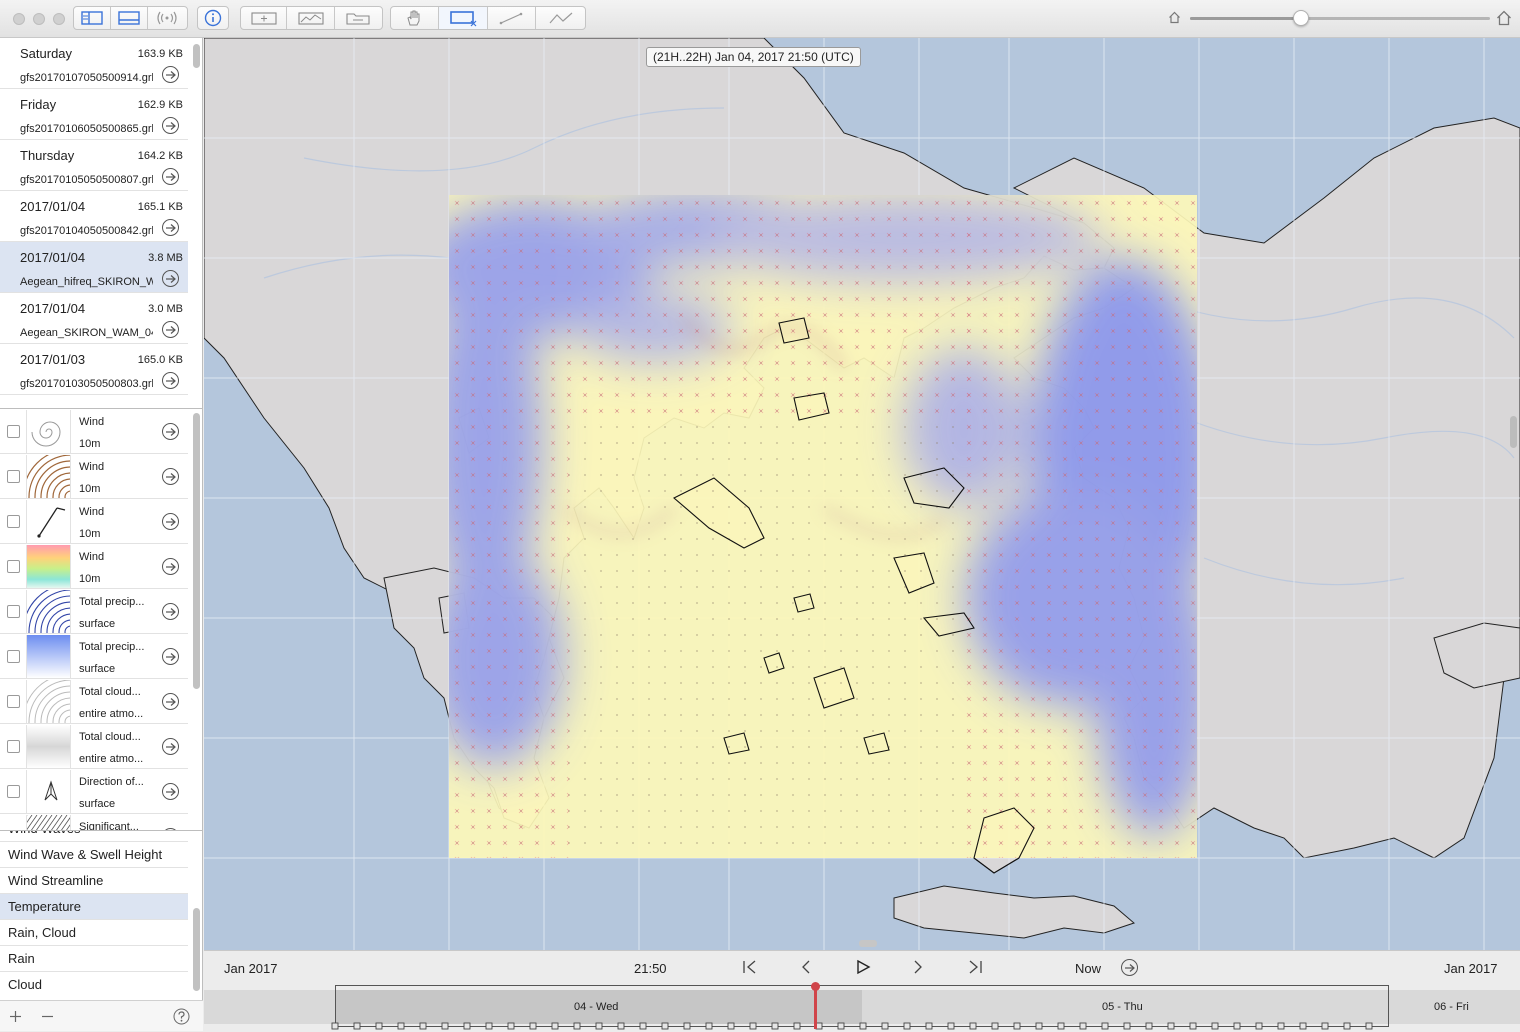  I want to click on select-rect-tool-button, so click(463, 18).